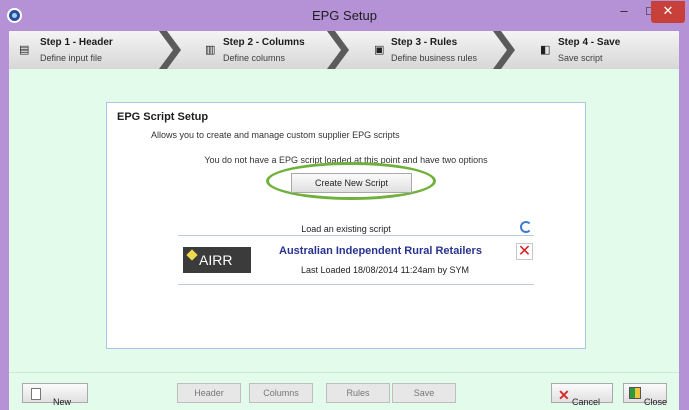  Describe the element at coordinates (421, 50) in the screenshot. I see `step-rules: ▣ Step 3 - Rules Define business rules` at that location.